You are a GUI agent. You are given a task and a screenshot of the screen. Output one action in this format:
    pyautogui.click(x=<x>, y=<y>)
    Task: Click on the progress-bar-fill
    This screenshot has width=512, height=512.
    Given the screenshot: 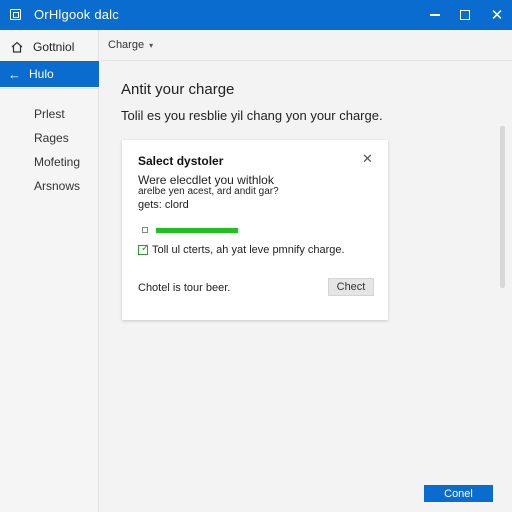 What is the action you would take?
    pyautogui.click(x=197, y=230)
    